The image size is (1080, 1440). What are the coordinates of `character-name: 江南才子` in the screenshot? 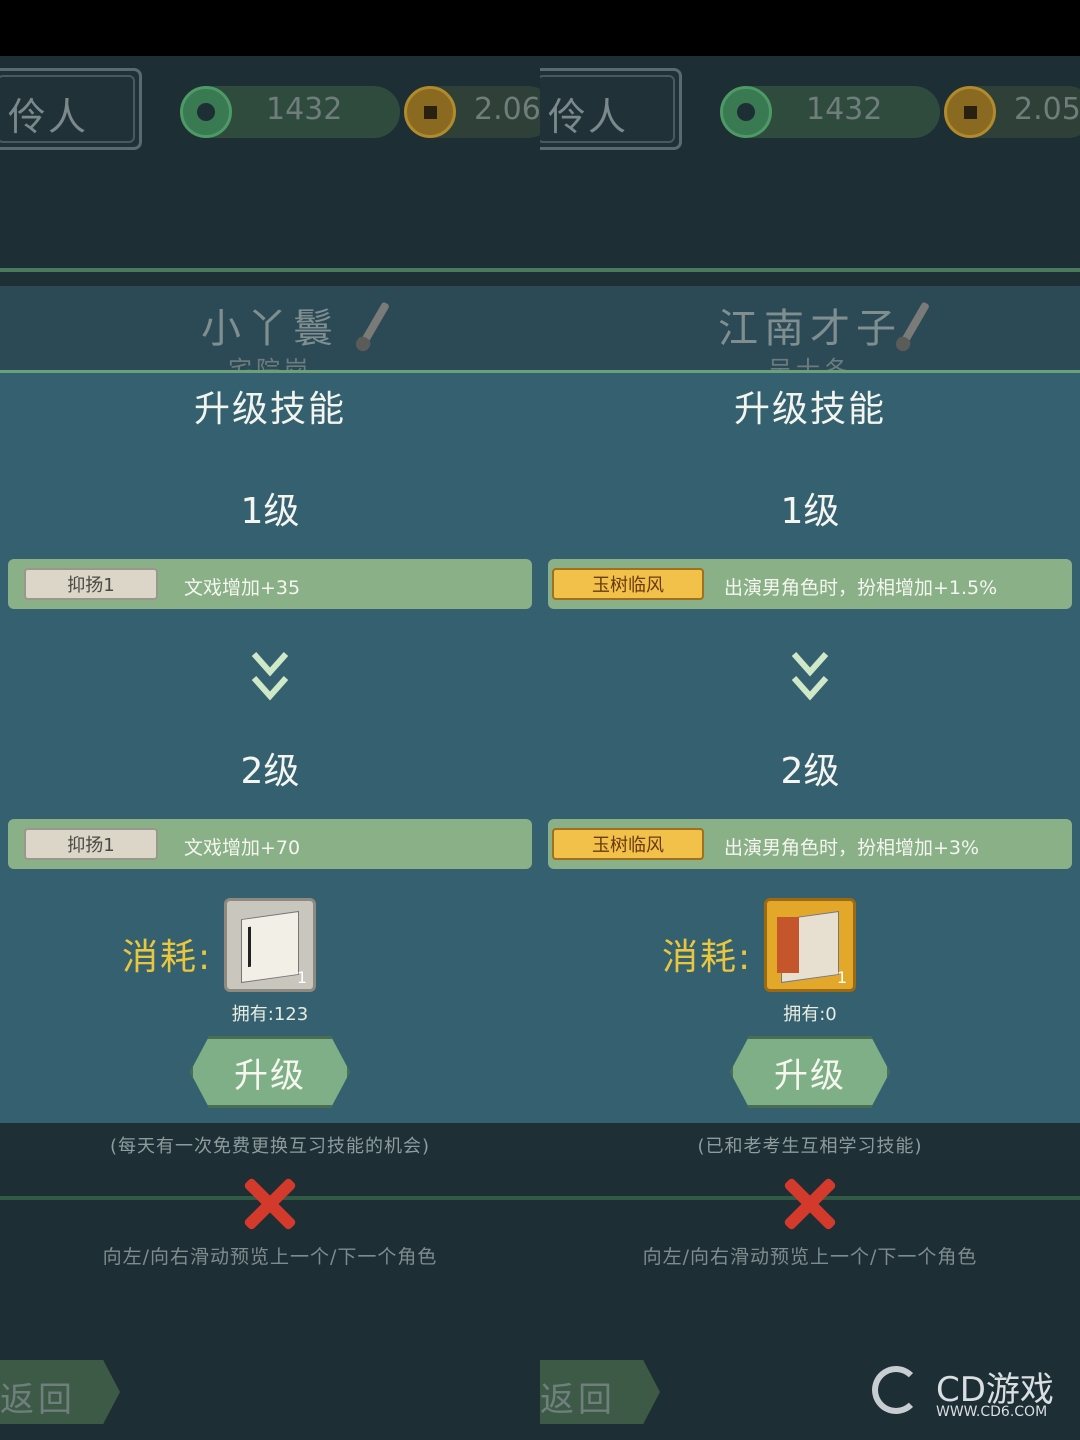 It's located at (810, 329).